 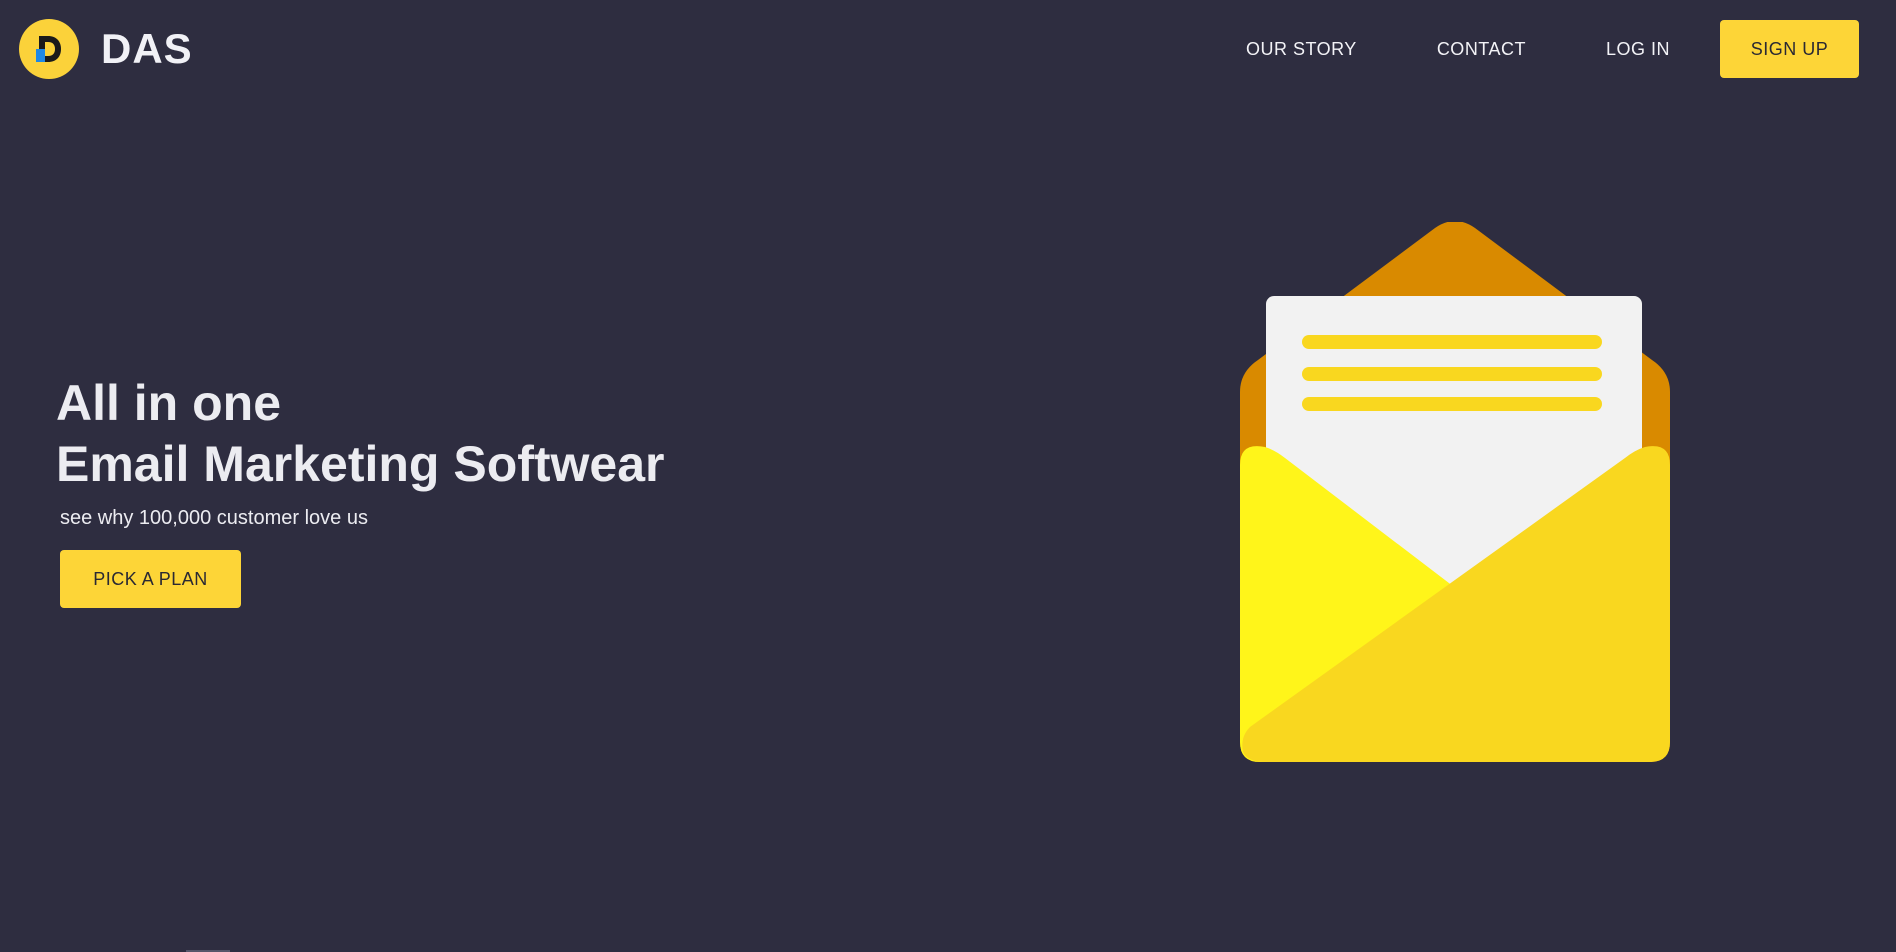 What do you see at coordinates (168, 403) in the screenshot?
I see `hero-title-line1: All in one` at bounding box center [168, 403].